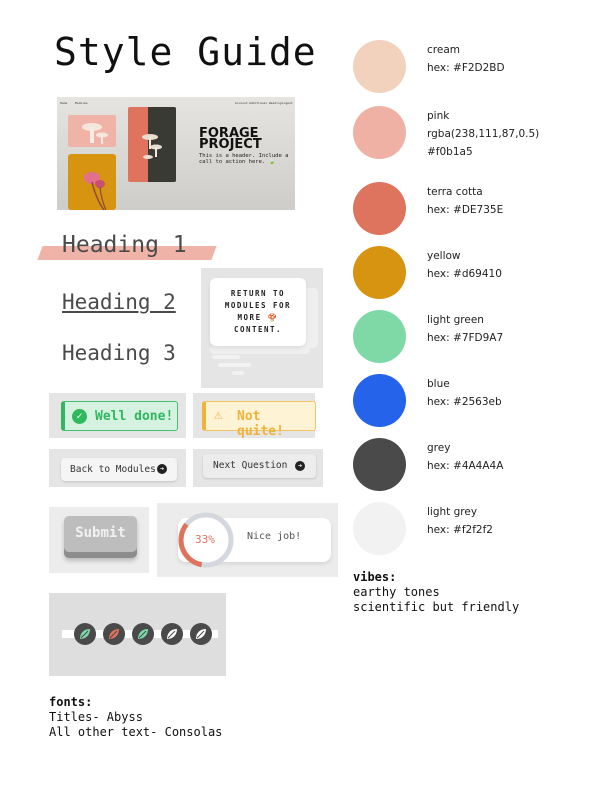  I want to click on project-title: FORAGE PROJECT, so click(230, 139).